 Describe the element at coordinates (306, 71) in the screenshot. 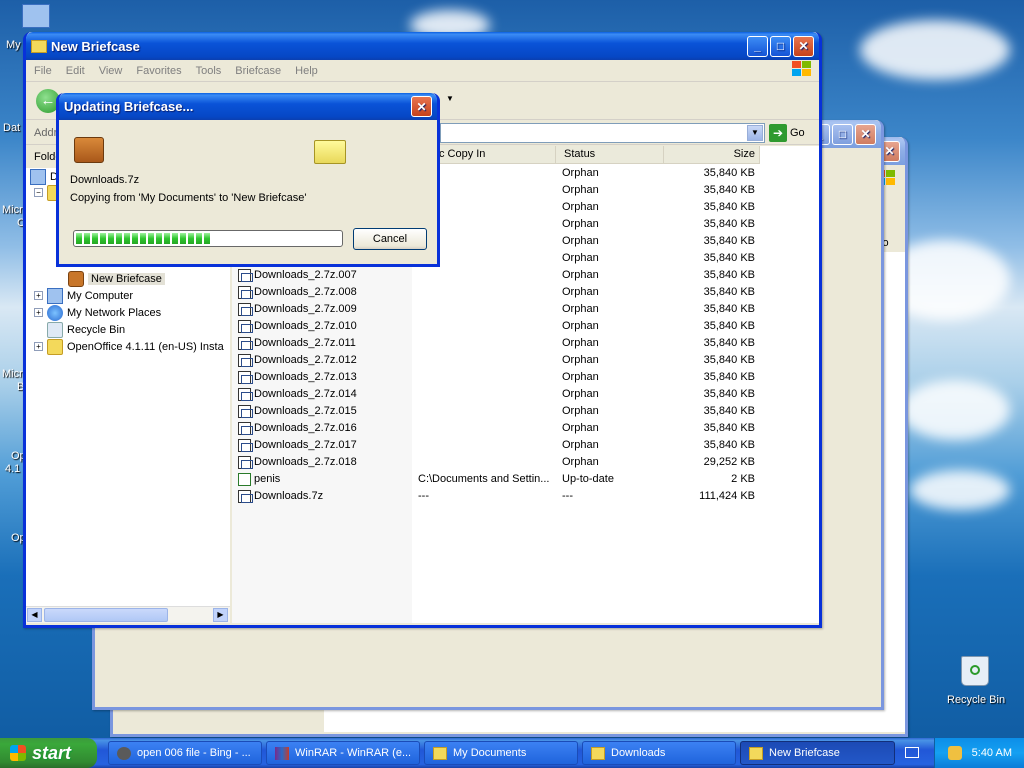

I see `menu-help: Help` at that location.